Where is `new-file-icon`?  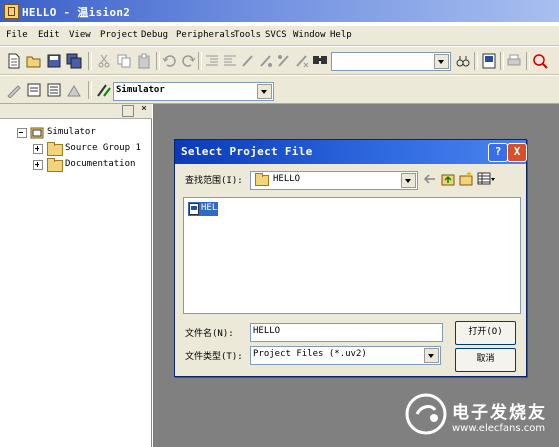 new-file-icon is located at coordinates (14, 61).